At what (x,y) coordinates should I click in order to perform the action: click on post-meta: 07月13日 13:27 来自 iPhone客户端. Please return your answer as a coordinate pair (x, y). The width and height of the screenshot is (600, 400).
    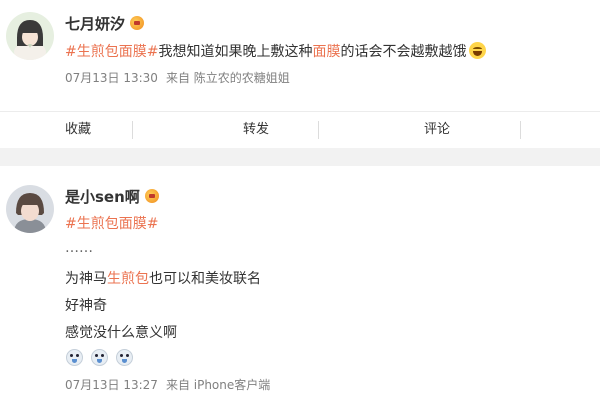
    Looking at the image, I should click on (171, 384).